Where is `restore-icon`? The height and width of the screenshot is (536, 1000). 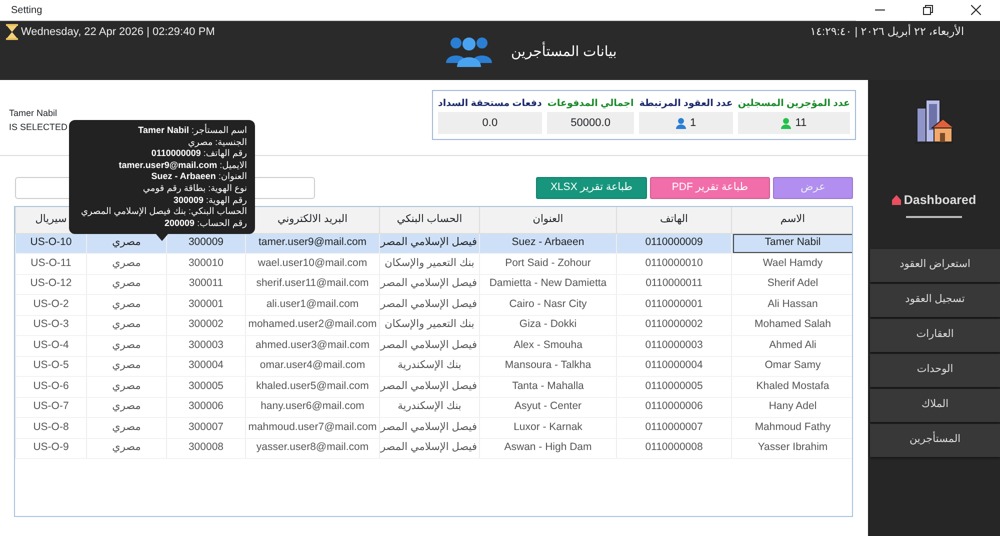 restore-icon is located at coordinates (928, 10).